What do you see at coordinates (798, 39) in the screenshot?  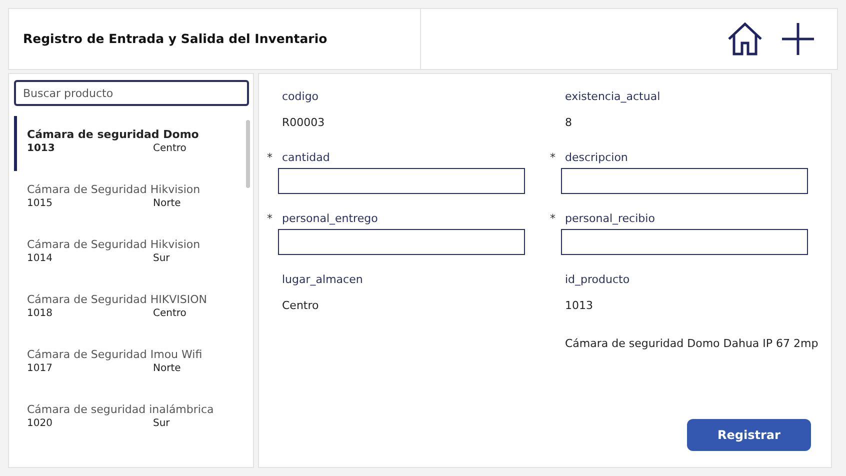 I see `add-icon` at bounding box center [798, 39].